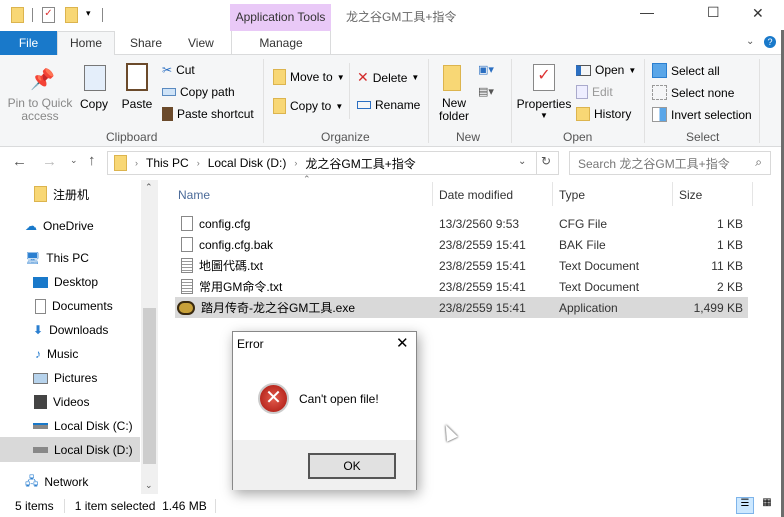 The width and height of the screenshot is (784, 517). What do you see at coordinates (693, 92) in the screenshot?
I see `select-none-button: Select none` at bounding box center [693, 92].